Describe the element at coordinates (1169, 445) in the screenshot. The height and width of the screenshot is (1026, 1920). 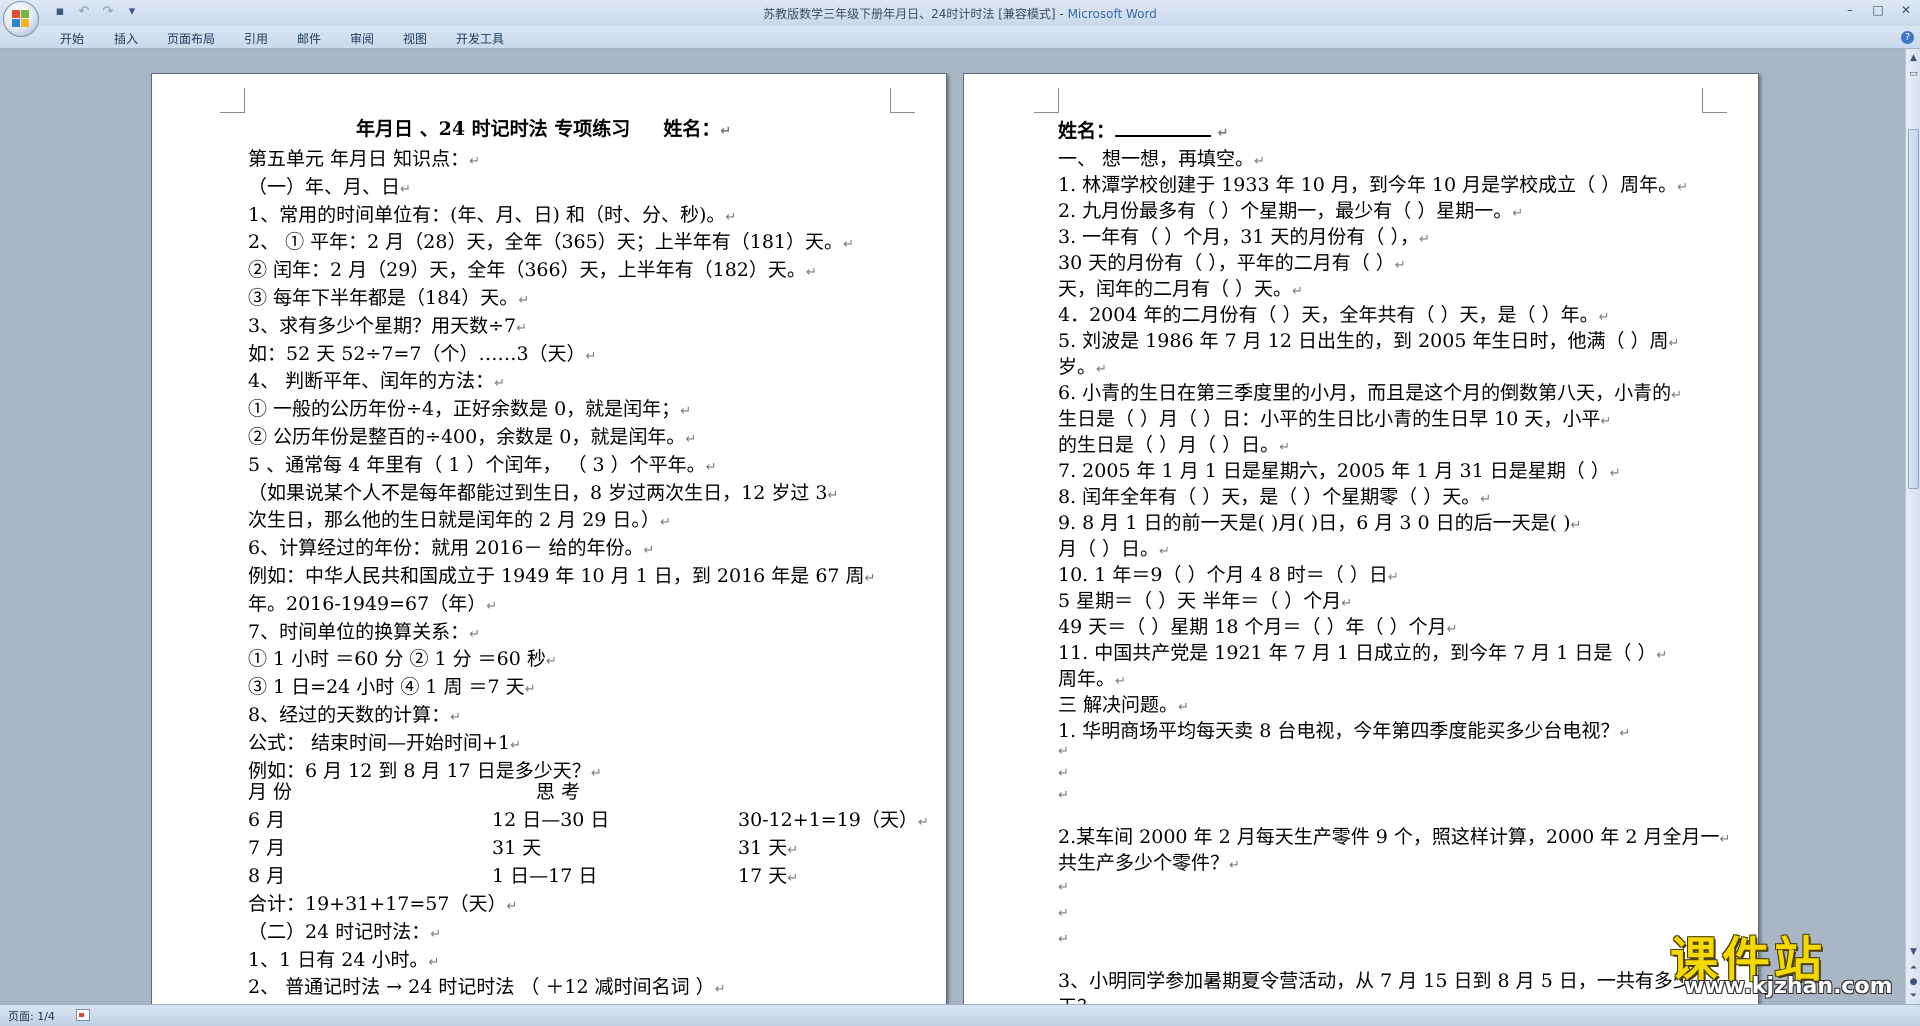
I see `right-text-line-text: 的生日是（ ）月（ ）日。` at that location.